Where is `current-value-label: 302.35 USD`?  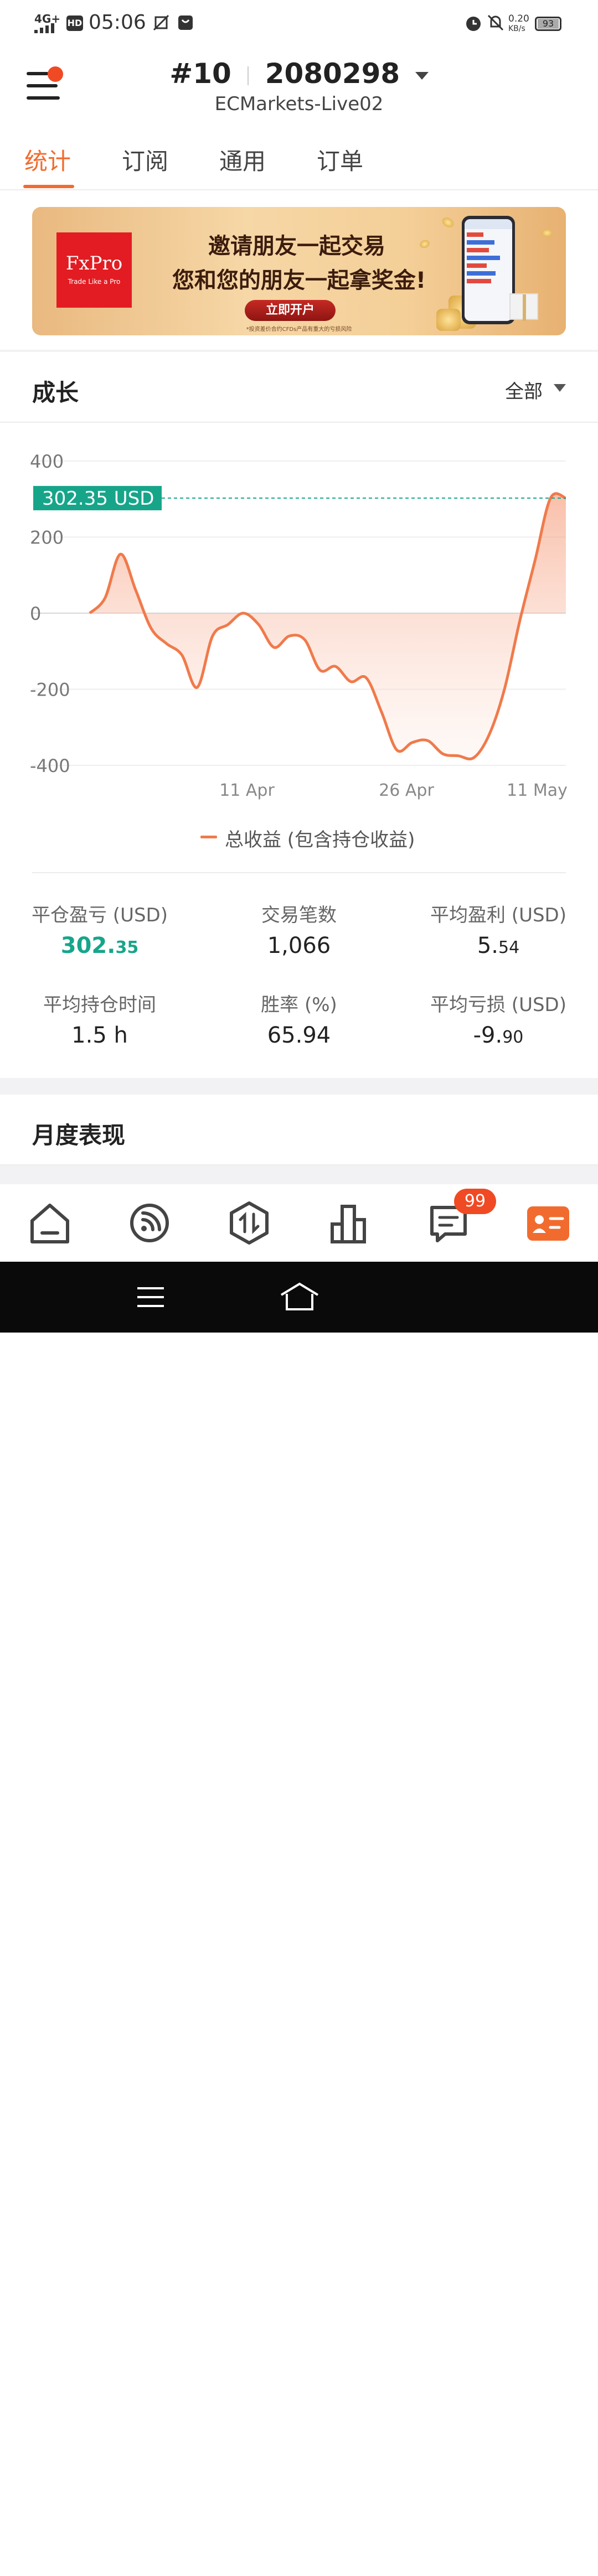 current-value-label: 302.35 USD is located at coordinates (98, 499).